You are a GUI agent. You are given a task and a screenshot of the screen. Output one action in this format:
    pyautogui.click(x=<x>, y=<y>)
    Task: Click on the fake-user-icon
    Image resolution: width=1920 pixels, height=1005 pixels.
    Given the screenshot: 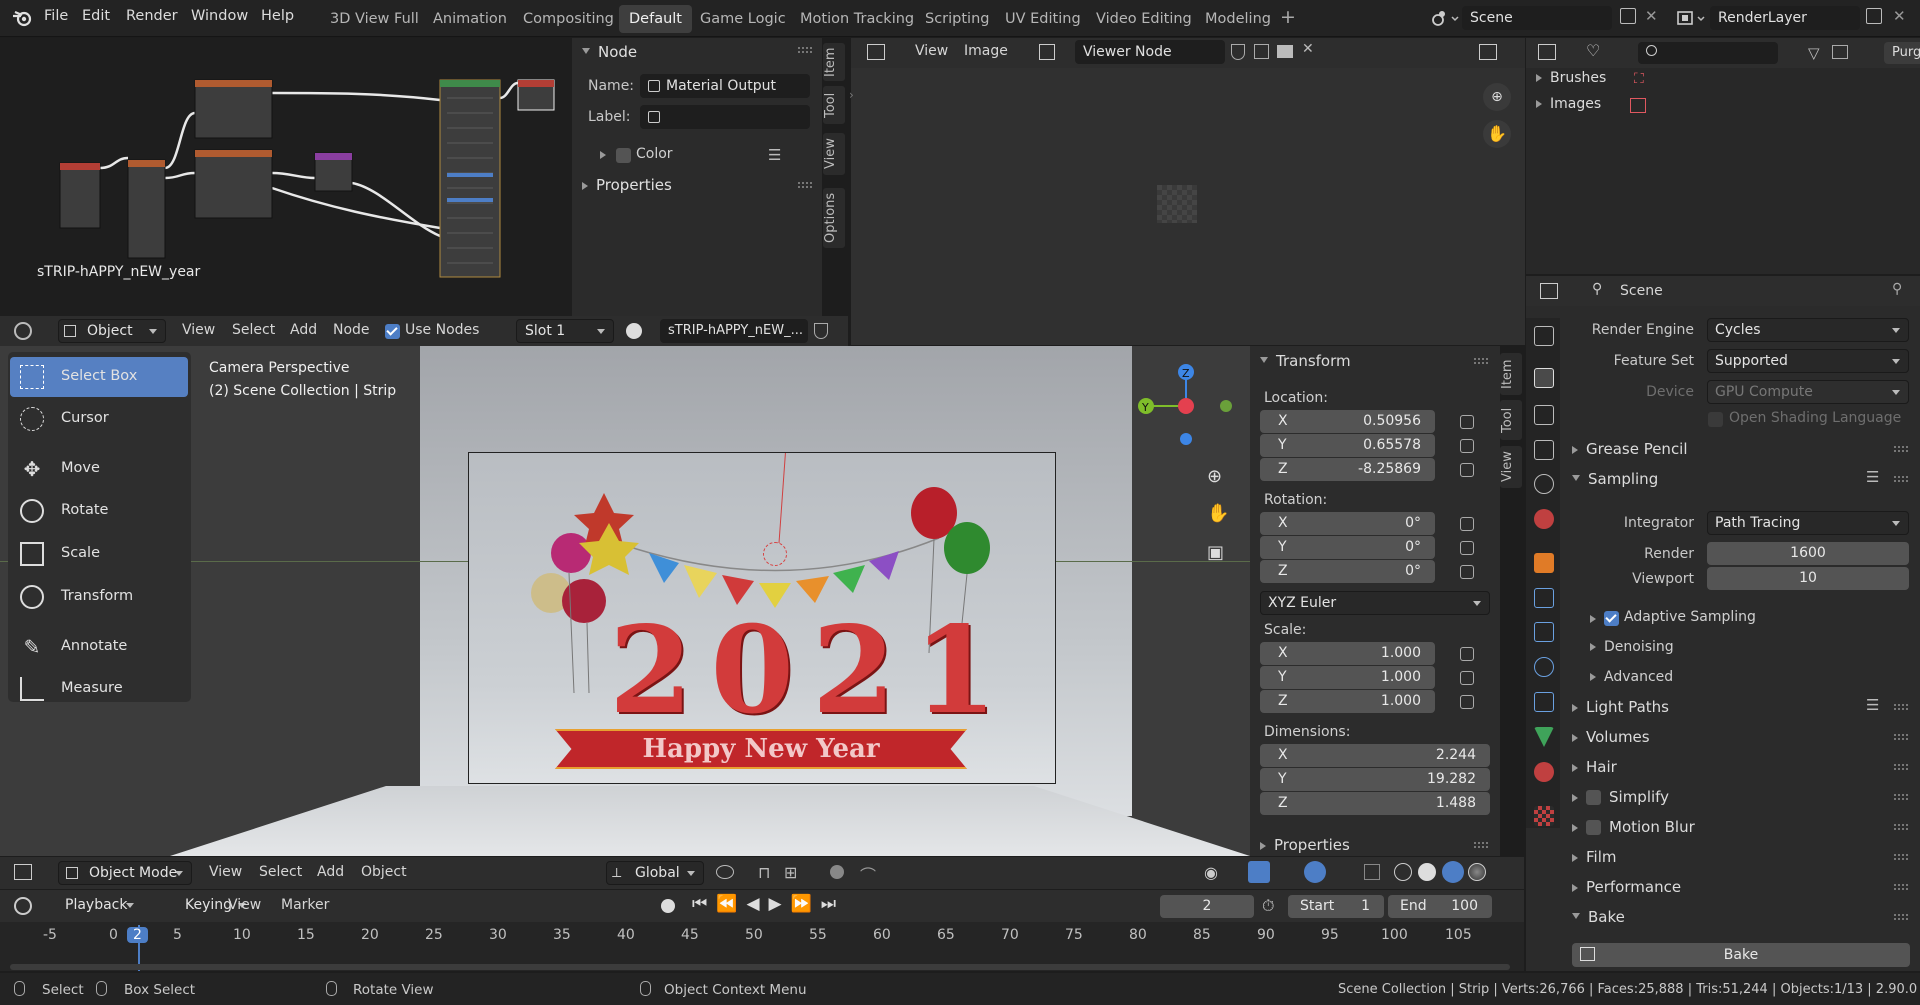 What is the action you would take?
    pyautogui.click(x=1238, y=52)
    